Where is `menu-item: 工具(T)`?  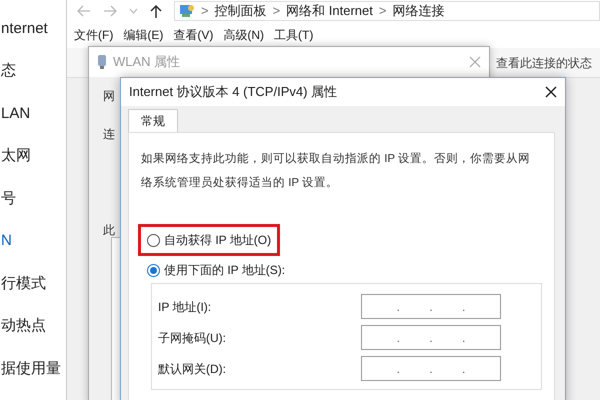
menu-item: 工具(T) is located at coordinates (294, 35).